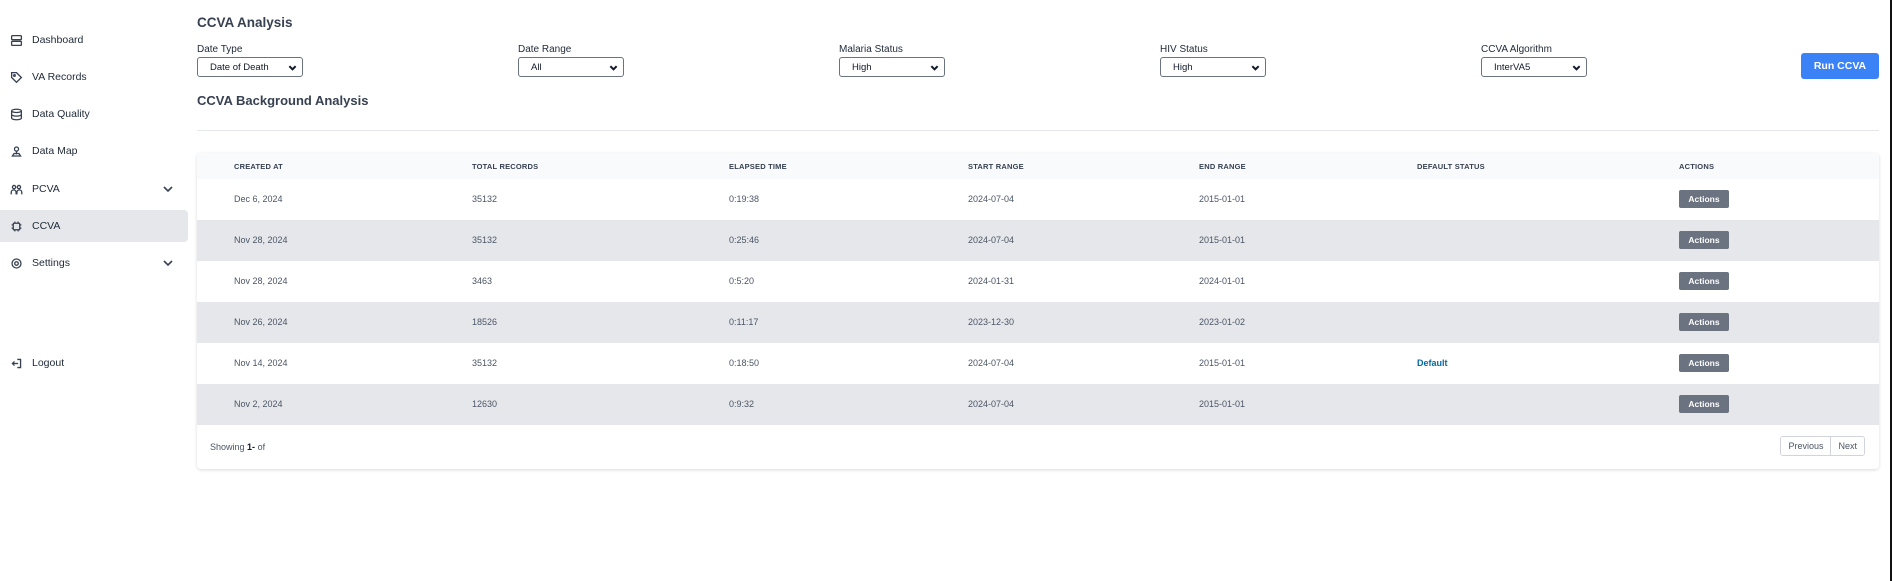  Describe the element at coordinates (220, 49) in the screenshot. I see `filter-label: Date Type` at that location.